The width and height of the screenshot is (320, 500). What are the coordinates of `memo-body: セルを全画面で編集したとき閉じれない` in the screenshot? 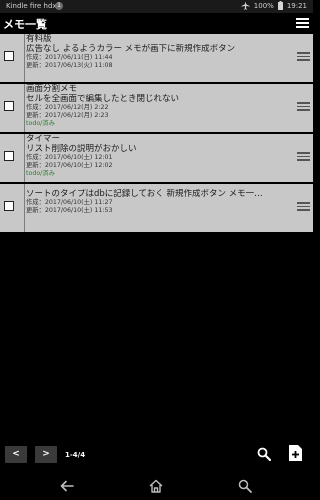 It's located at (103, 99).